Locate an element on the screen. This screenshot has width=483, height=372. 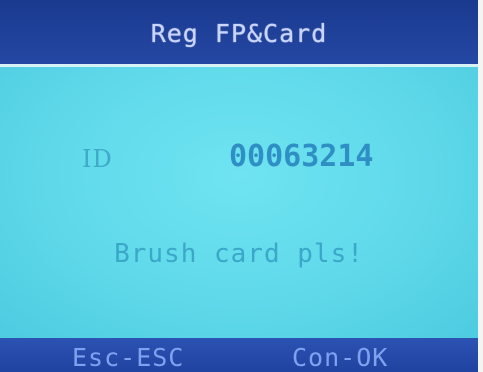
confirm-softkey: Con-OK is located at coordinates (340, 357).